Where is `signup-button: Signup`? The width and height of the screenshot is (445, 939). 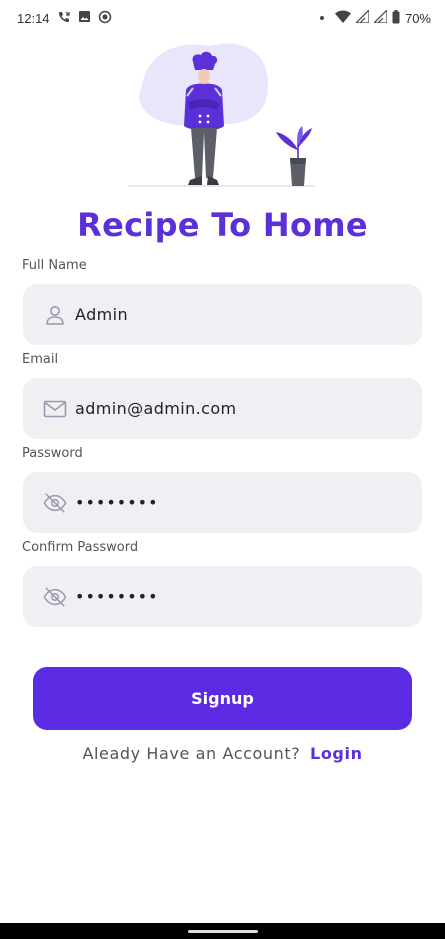 signup-button: Signup is located at coordinates (222, 698).